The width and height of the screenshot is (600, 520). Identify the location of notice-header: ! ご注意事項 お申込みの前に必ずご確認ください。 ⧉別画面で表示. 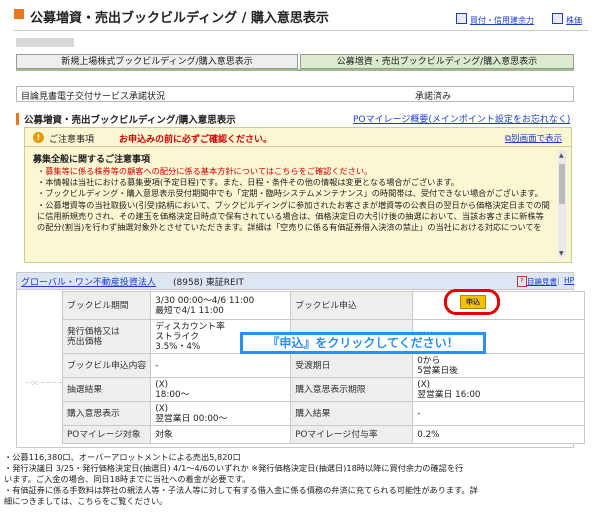
(298, 137).